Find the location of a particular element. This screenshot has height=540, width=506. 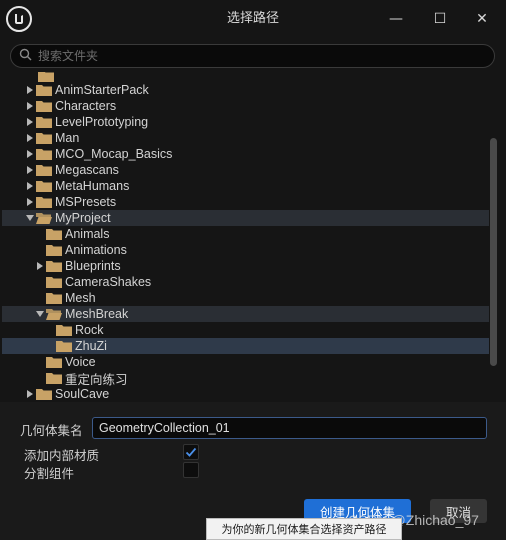

tree-row-label: MeshBreak is located at coordinates (97, 314).